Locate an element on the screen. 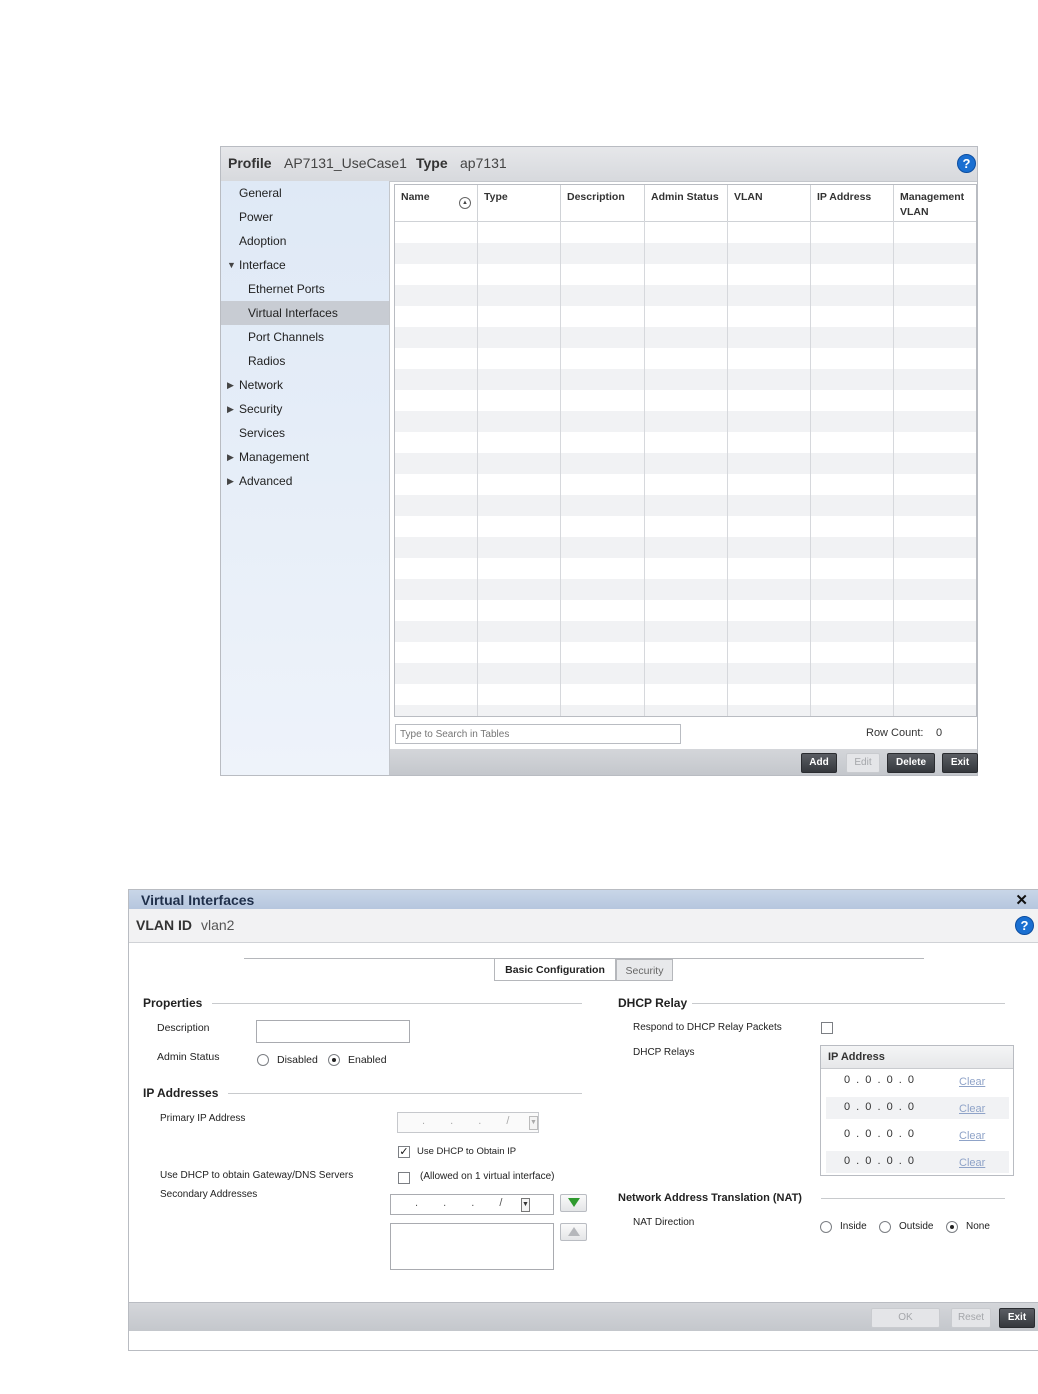 Image resolution: width=1038 pixels, height=1394 pixels. column-header-management-vlan: Management VLAN is located at coordinates (935, 203).